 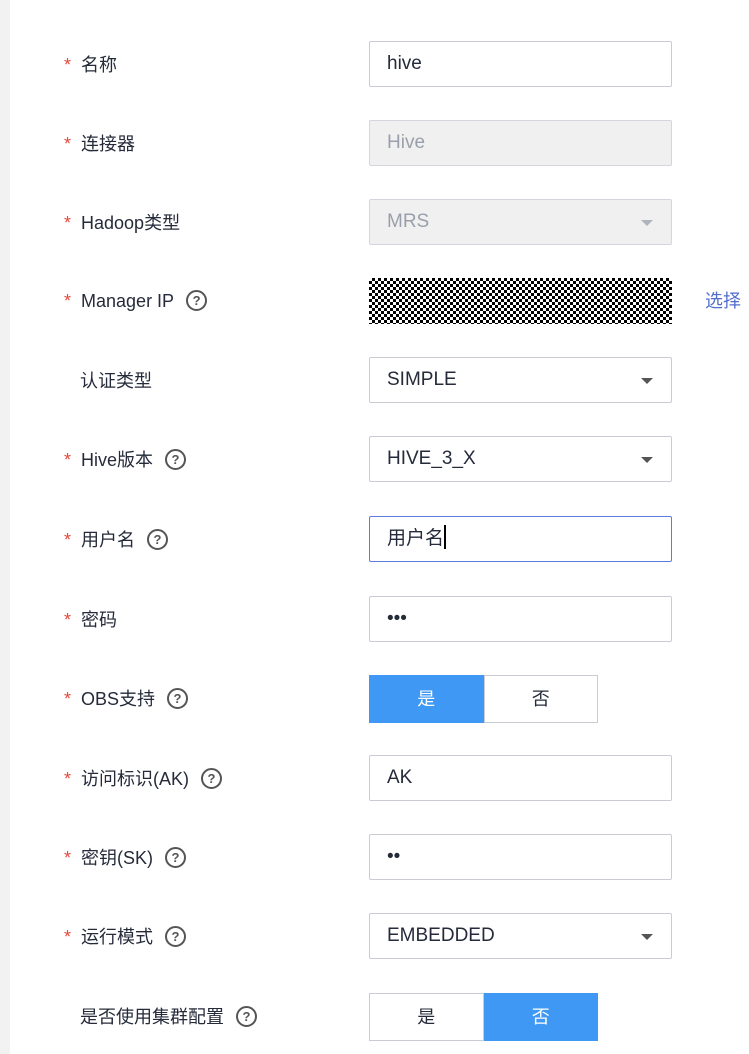 I want to click on run-mode-select: EMBEDDED, so click(x=520, y=936).